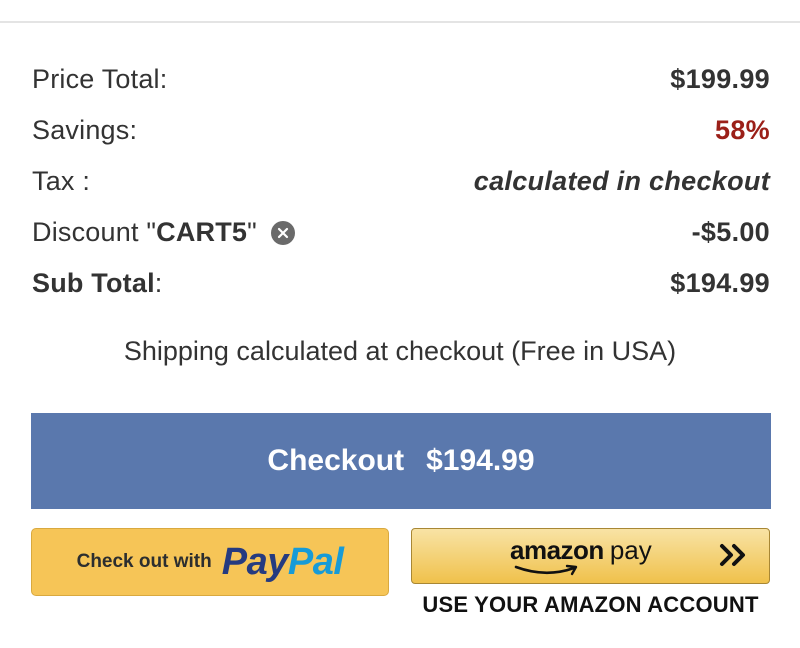 Image resolution: width=800 pixels, height=648 pixels. I want to click on discount-label: Discount " CART5 ", so click(163, 232).